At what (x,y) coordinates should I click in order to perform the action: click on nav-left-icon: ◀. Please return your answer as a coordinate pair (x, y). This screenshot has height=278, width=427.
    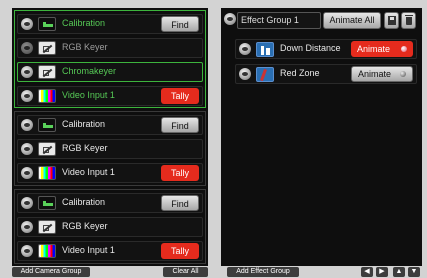
    Looking at the image, I should click on (367, 272).